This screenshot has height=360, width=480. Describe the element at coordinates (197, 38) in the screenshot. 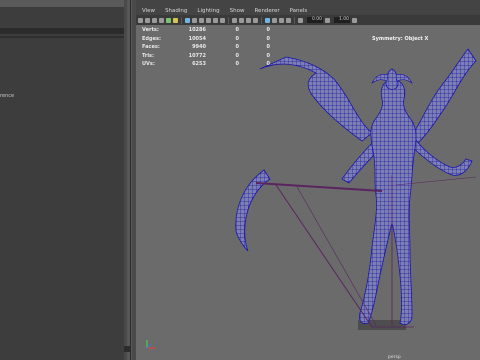

I see `hud-total: 10054` at that location.